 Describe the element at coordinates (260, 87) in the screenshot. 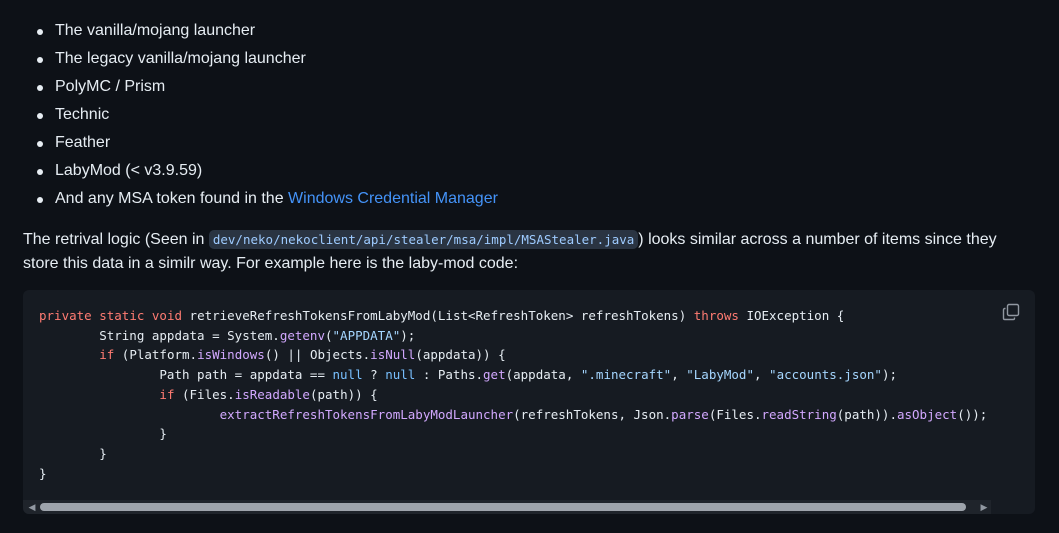

I see `list-item: PolyMC / Prism` at that location.